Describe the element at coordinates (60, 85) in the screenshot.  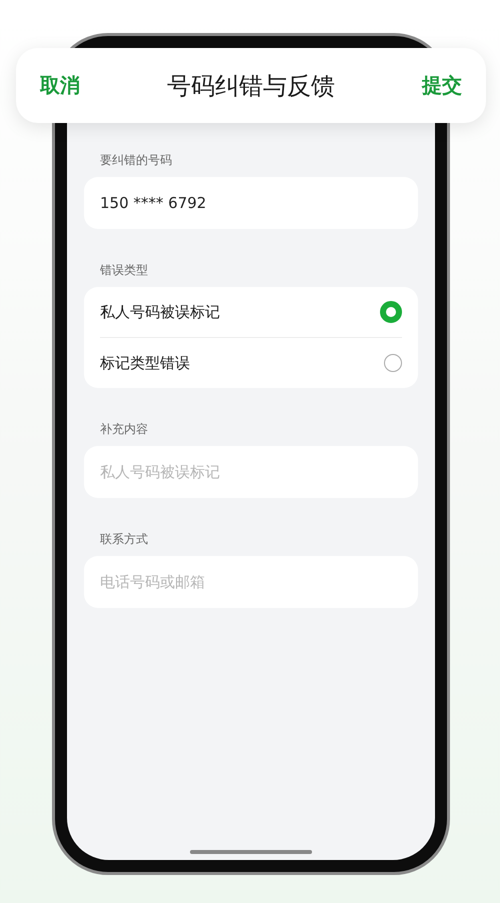
I see `cancel-button: 取消` at that location.